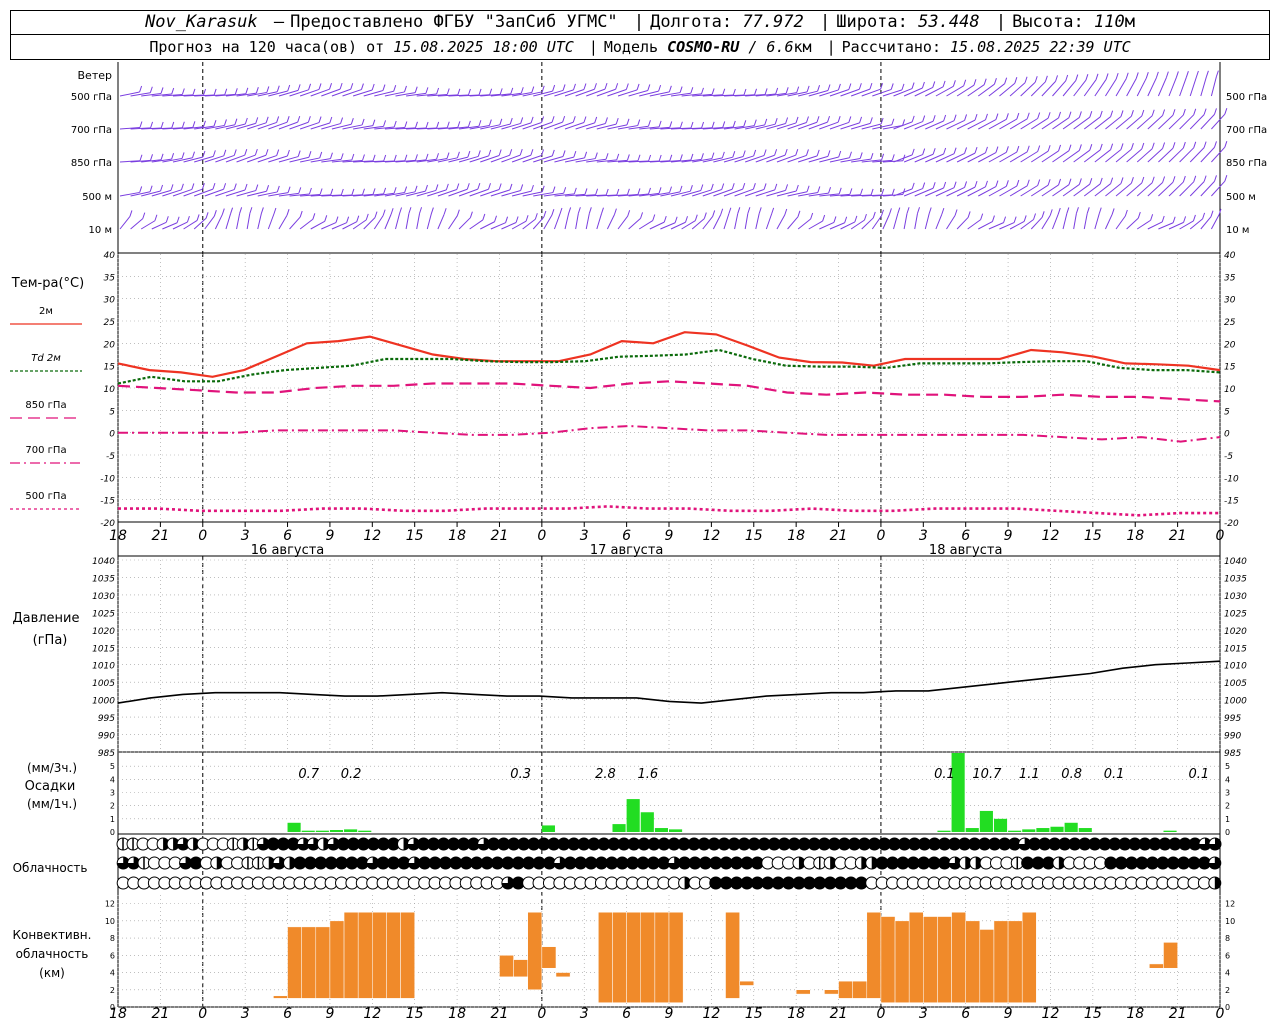 The image size is (1280, 1024). What do you see at coordinates (50, 640) in the screenshot?
I see `pres-yunit: (гПа)` at bounding box center [50, 640].